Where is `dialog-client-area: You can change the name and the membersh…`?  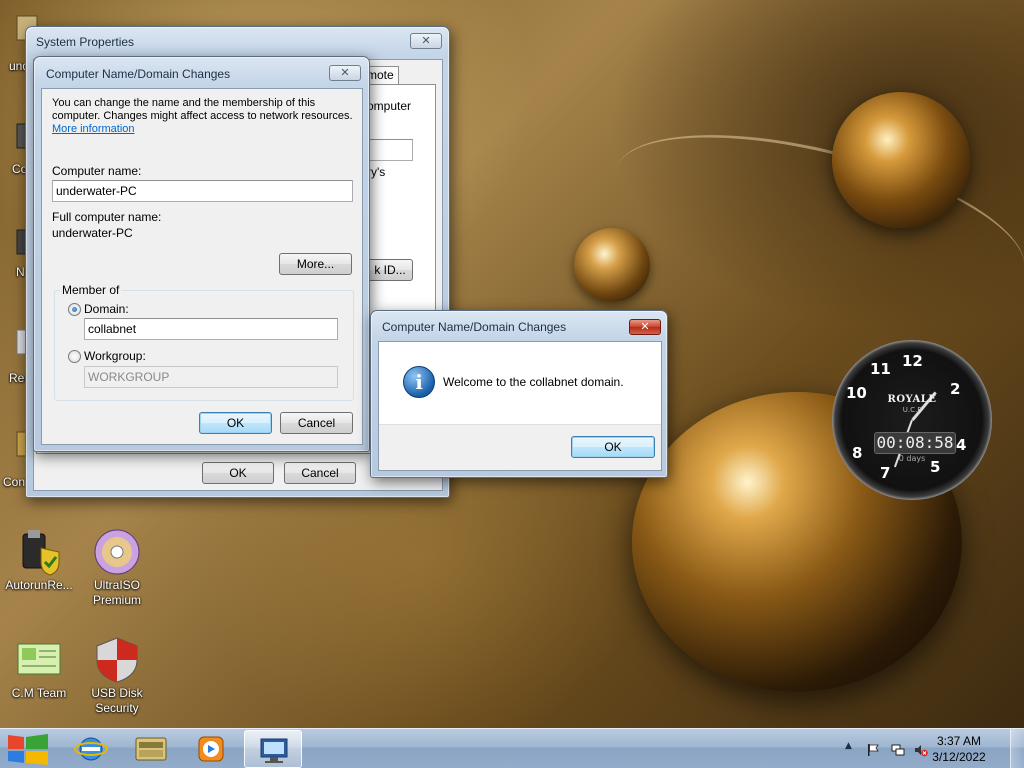 dialog-client-area: You can change the name and the membersh… is located at coordinates (202, 266).